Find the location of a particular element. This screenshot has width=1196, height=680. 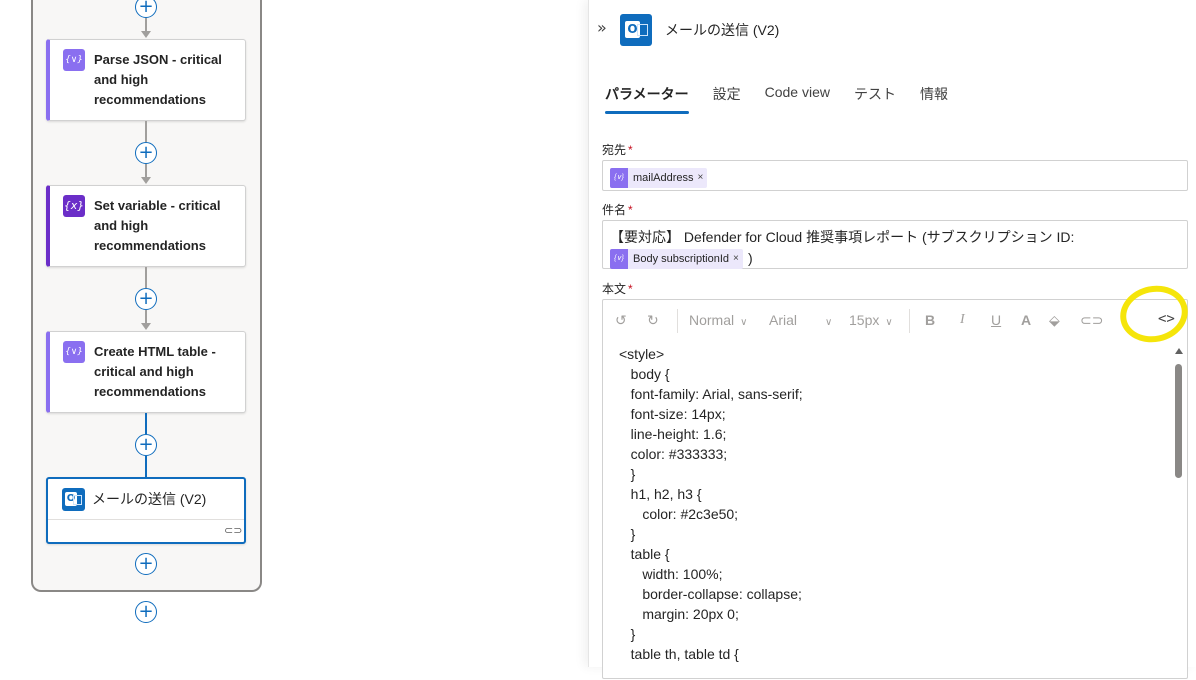

tab-about: 情報 is located at coordinates (934, 98).